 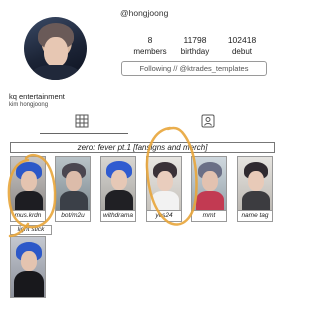 I want to click on grid-icon, so click(x=82, y=121).